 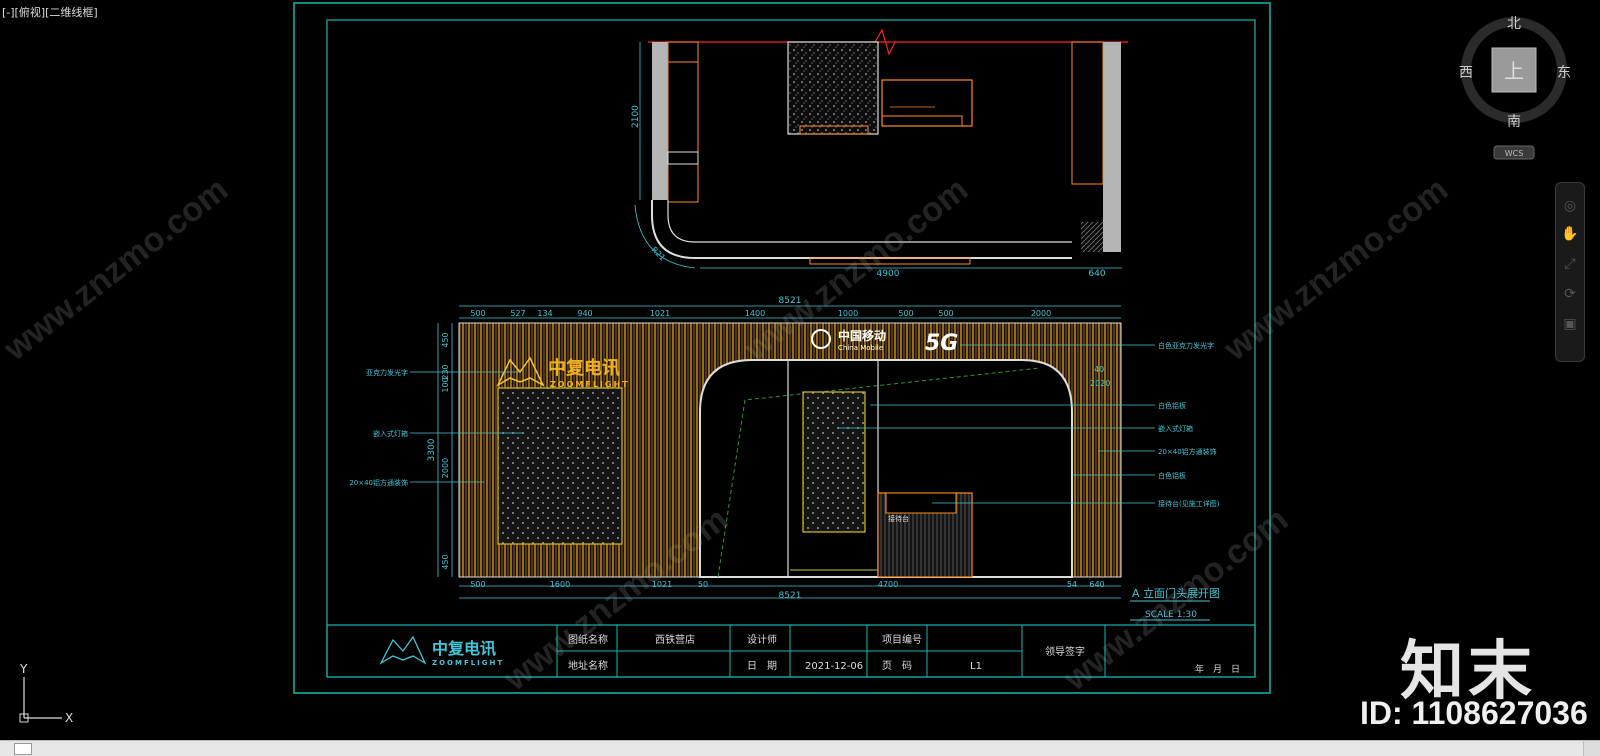 I want to click on tb-date: 2021-12-06, so click(x=834, y=666).